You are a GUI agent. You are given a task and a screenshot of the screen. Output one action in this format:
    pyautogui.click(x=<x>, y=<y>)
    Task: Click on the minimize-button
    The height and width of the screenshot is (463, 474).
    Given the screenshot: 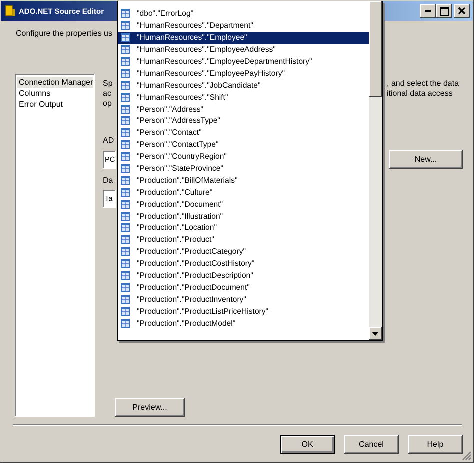 What is the action you would take?
    pyautogui.click(x=428, y=11)
    